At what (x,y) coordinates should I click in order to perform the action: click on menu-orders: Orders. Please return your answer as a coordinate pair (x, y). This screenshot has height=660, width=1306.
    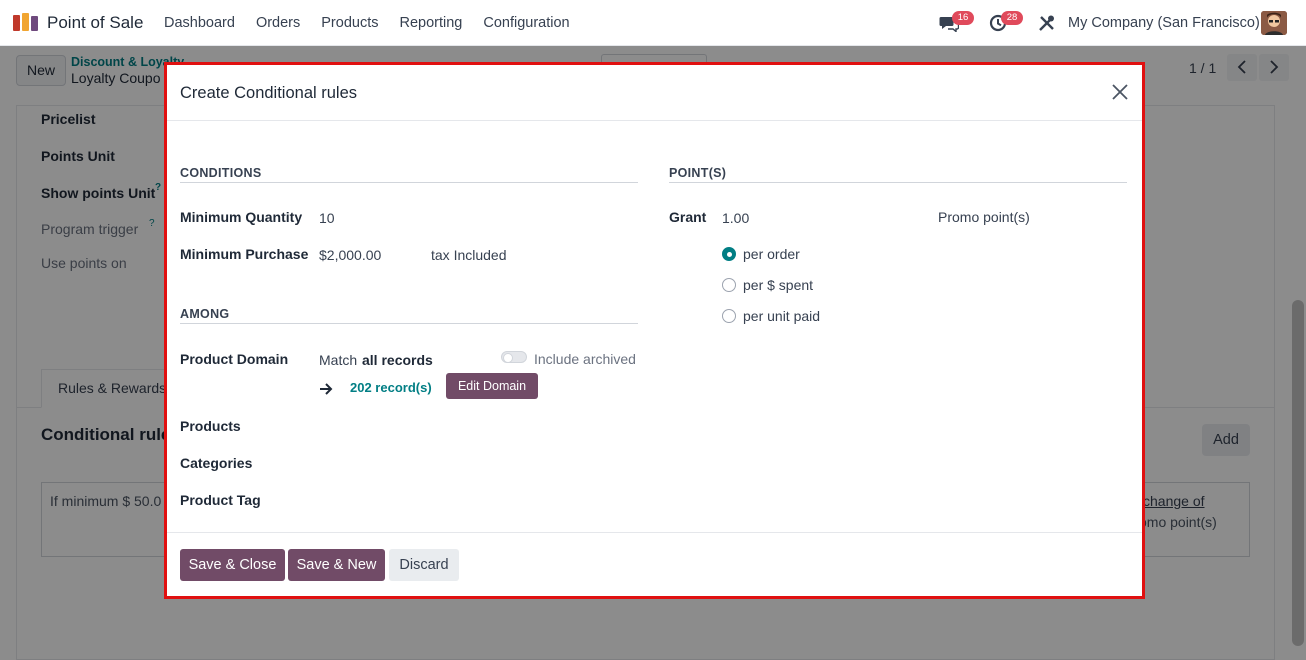
    Looking at the image, I should click on (278, 23).